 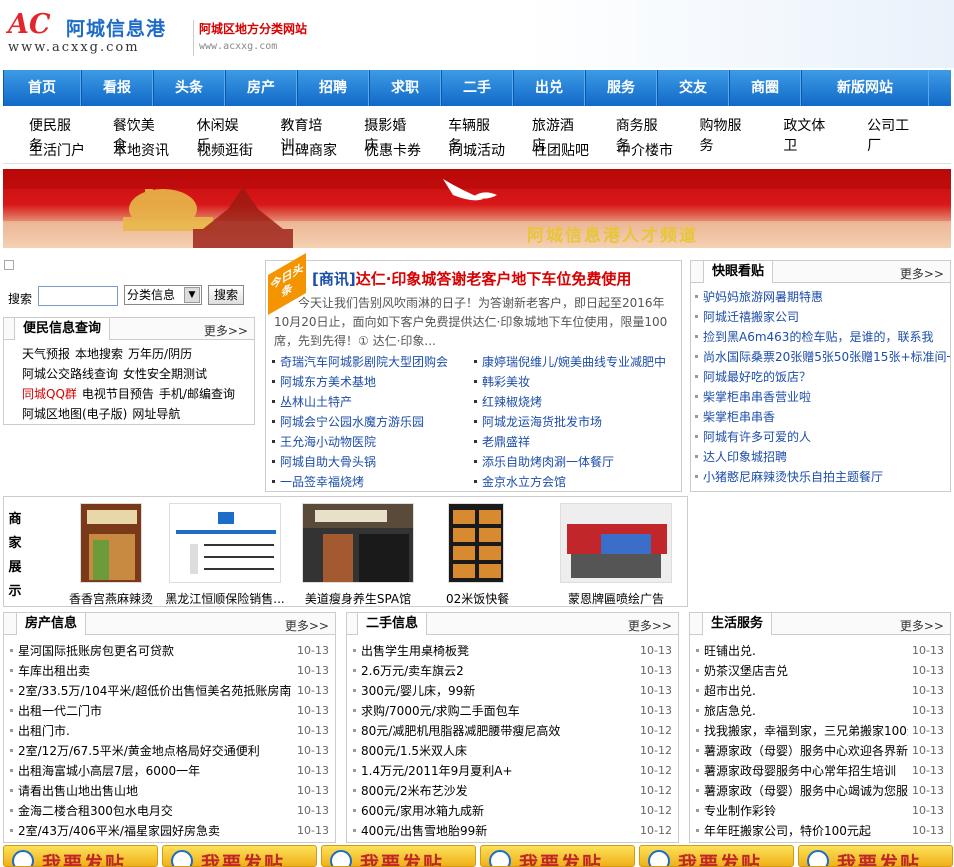 I want to click on listing-link: 400元/出售雪地胎99新, so click(x=424, y=831).